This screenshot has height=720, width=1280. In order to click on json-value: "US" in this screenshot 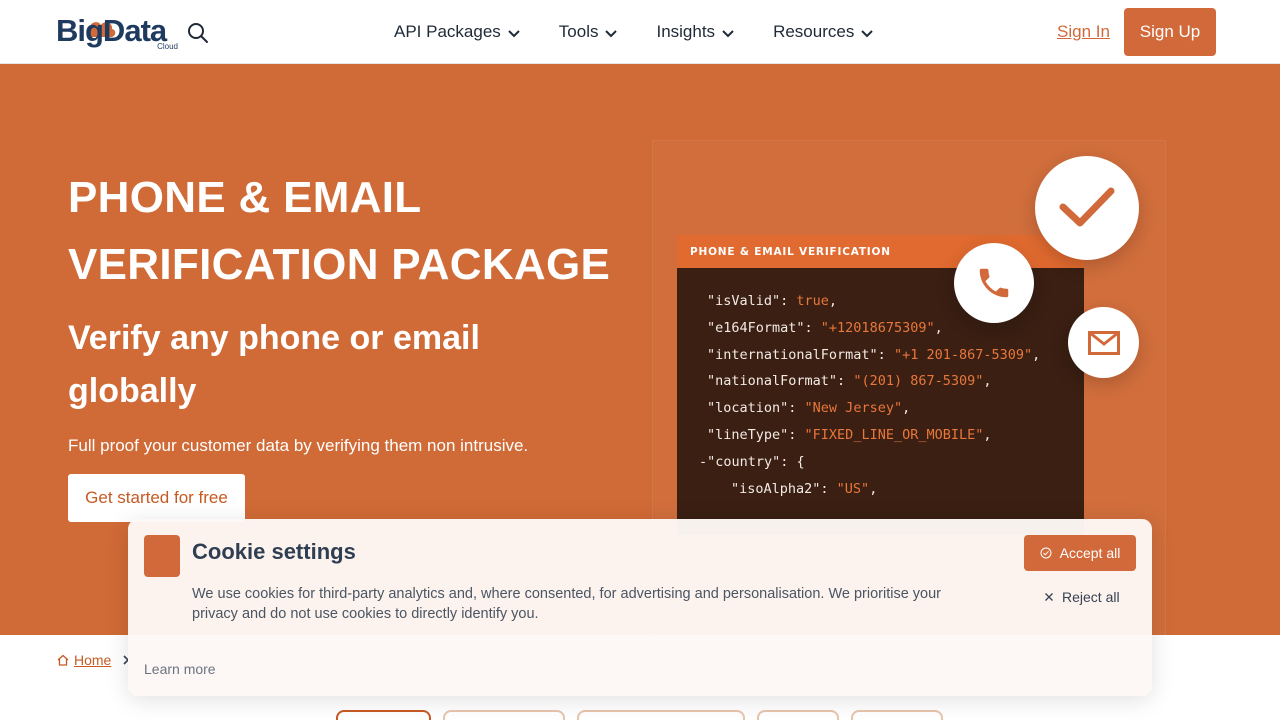, I will do `click(853, 488)`.